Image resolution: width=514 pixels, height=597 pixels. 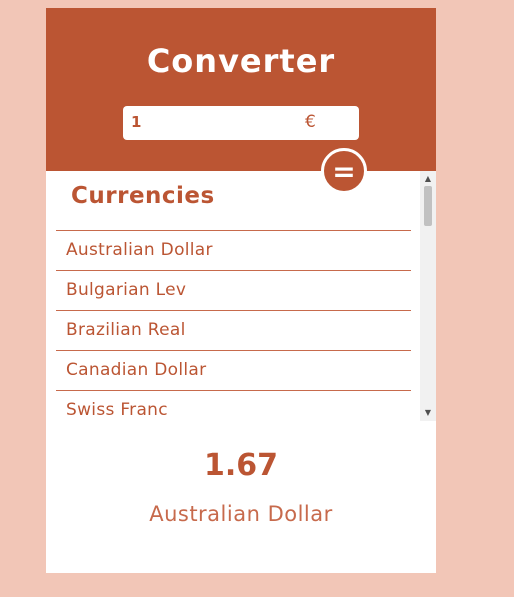 What do you see at coordinates (233, 405) in the screenshot?
I see `currency-item-swiss-franc: Swiss Franc` at bounding box center [233, 405].